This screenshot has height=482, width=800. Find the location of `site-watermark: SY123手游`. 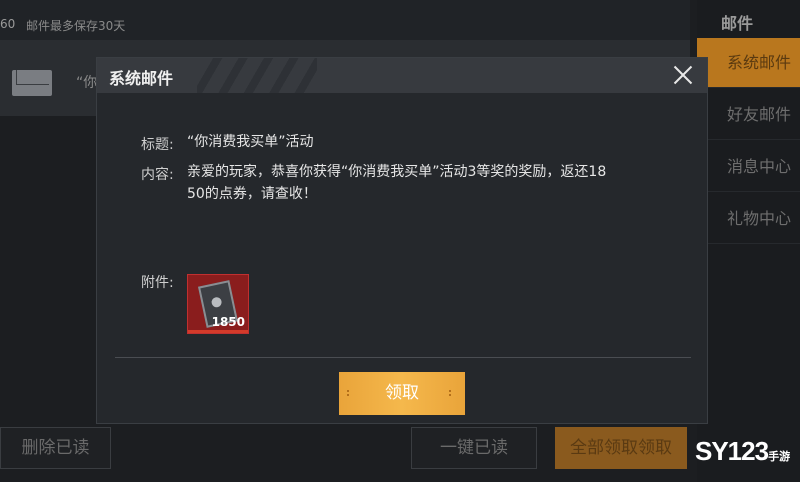

site-watermark: SY123手游 is located at coordinates (742, 451).